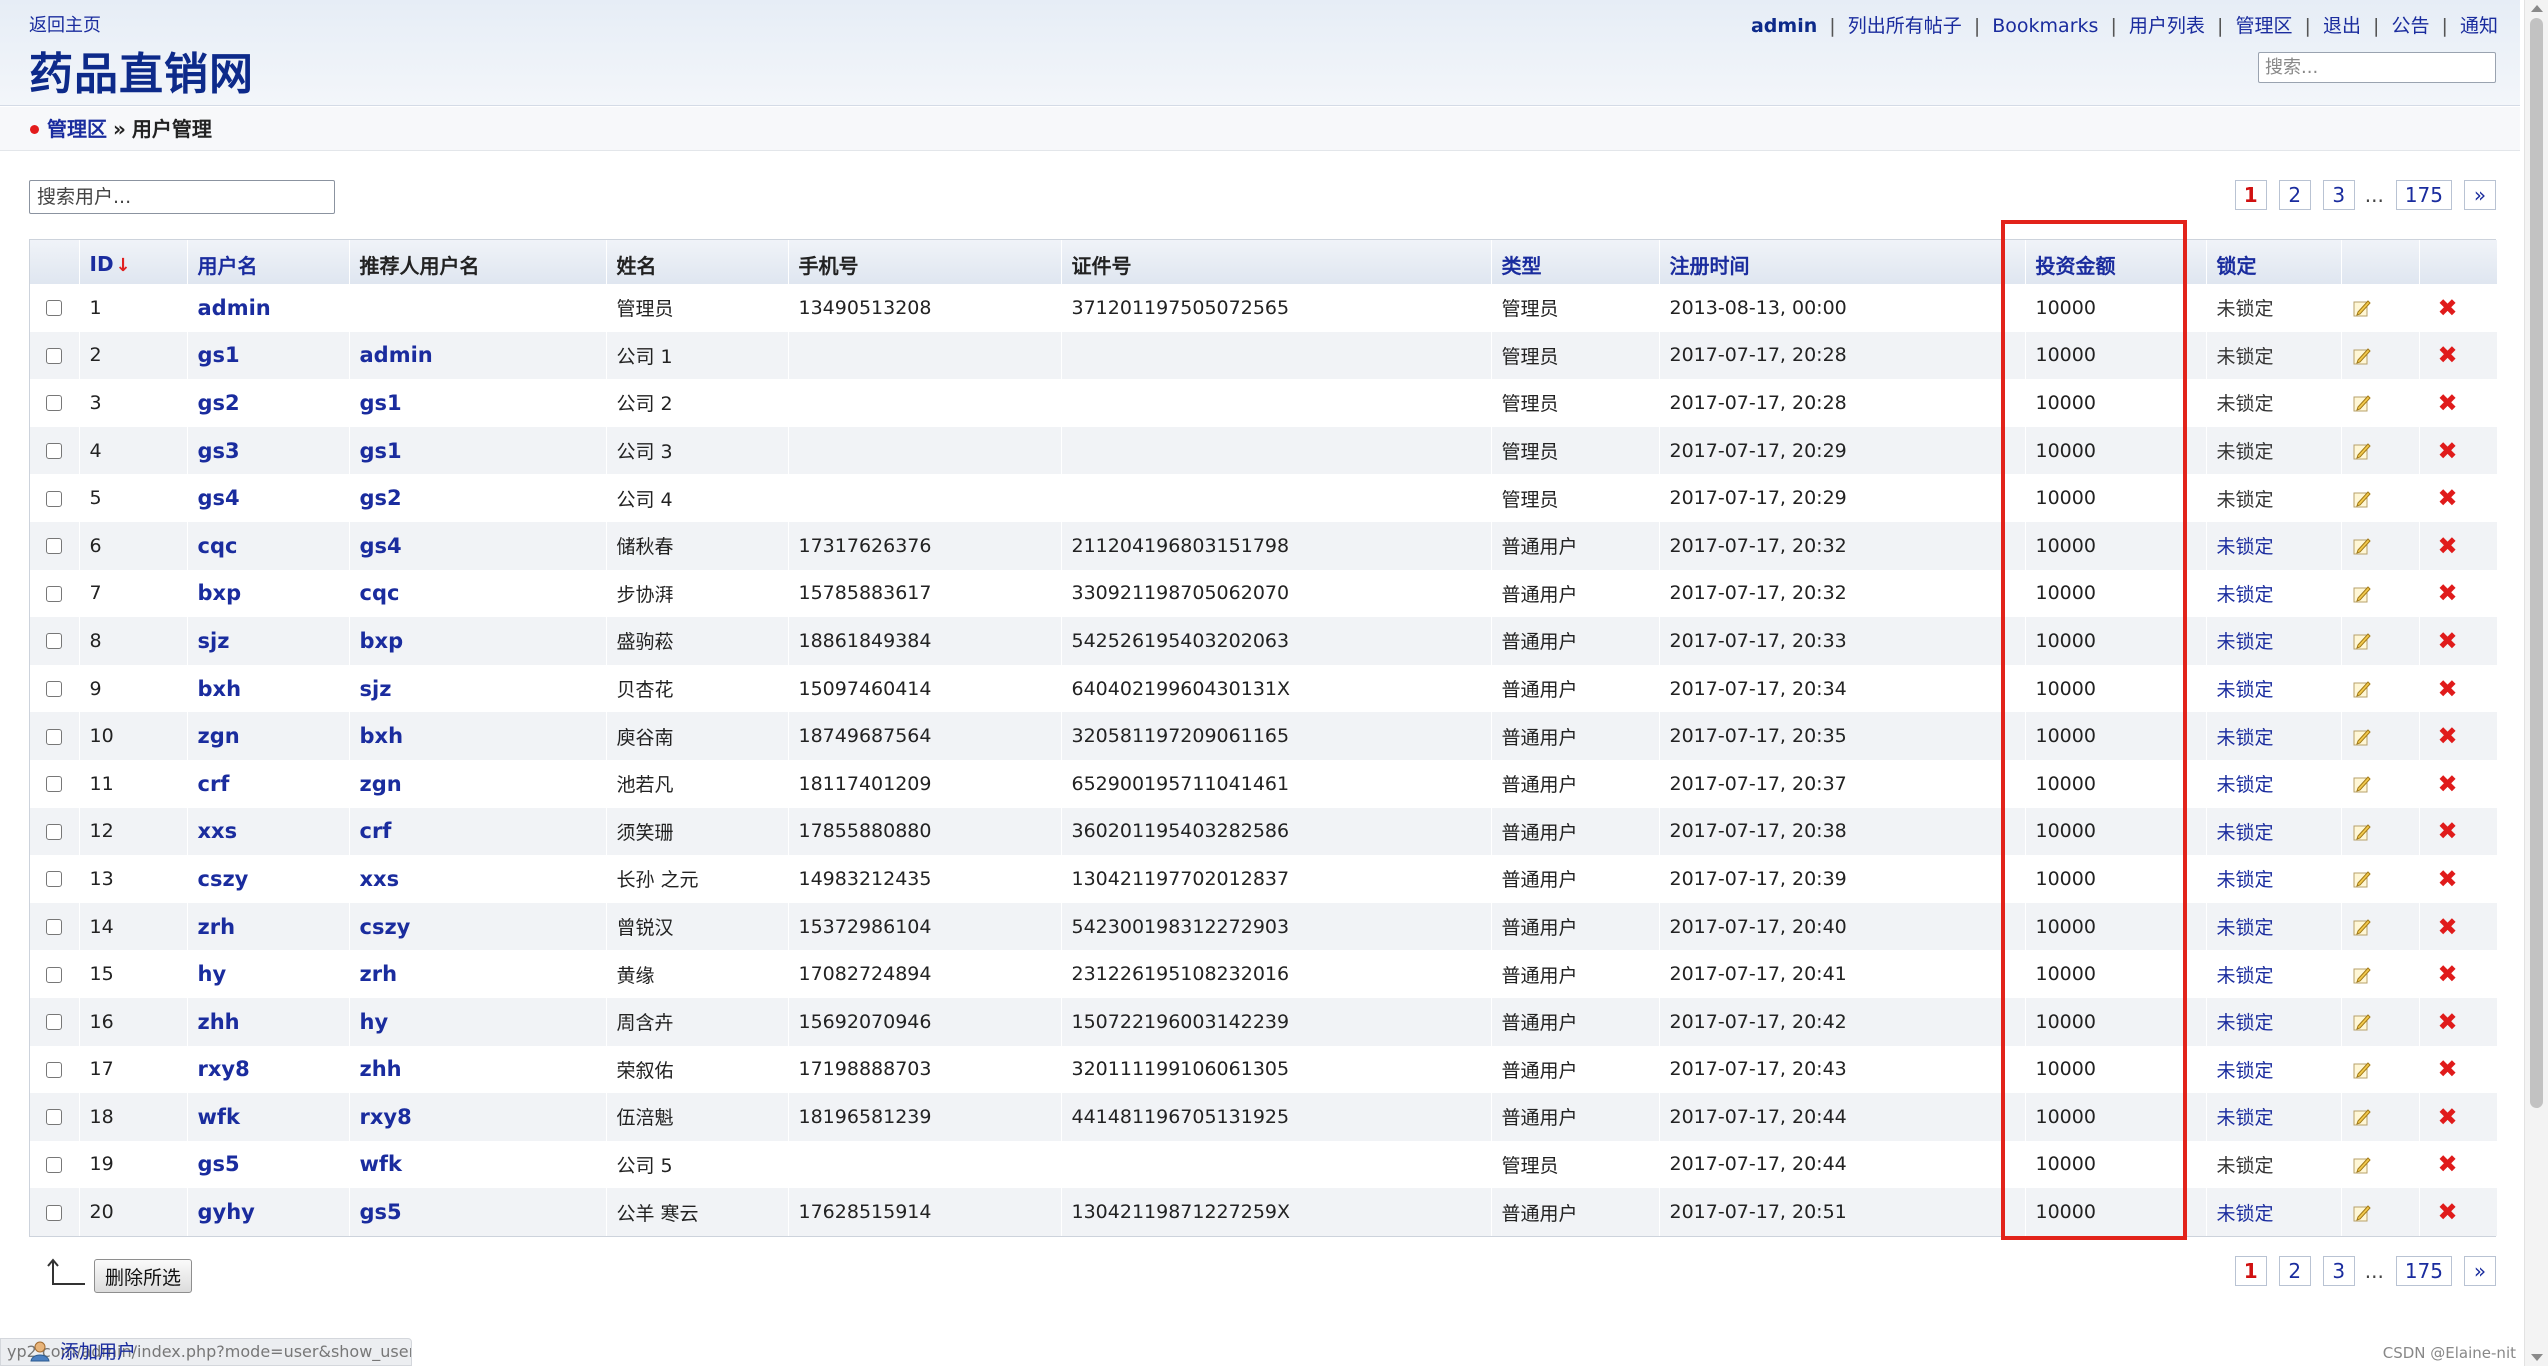 This screenshot has height=1367, width=2548. Describe the element at coordinates (2294, 195) in the screenshot. I see `page-2: 2` at that location.